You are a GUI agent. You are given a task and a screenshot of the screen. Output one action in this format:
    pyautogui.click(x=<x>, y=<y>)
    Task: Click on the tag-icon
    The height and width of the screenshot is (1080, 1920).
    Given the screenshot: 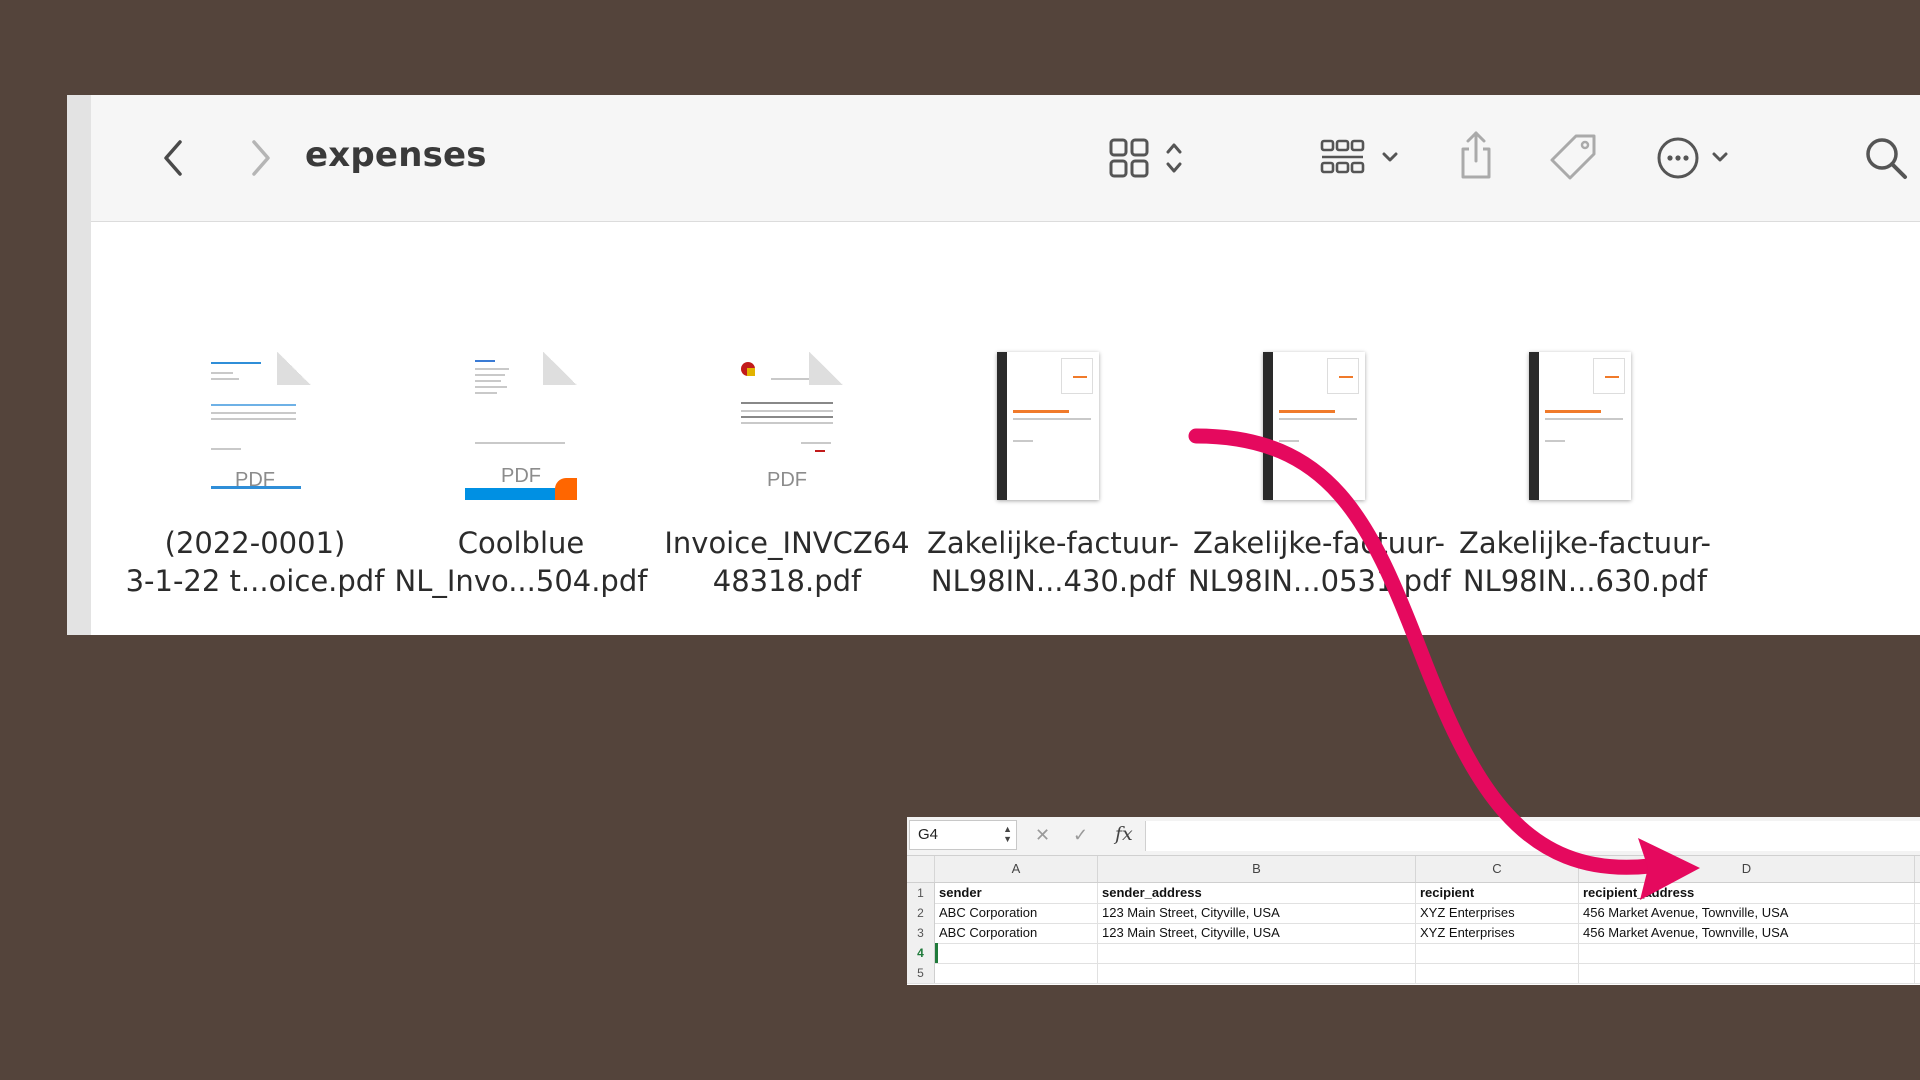 What is the action you would take?
    pyautogui.click(x=1573, y=157)
    